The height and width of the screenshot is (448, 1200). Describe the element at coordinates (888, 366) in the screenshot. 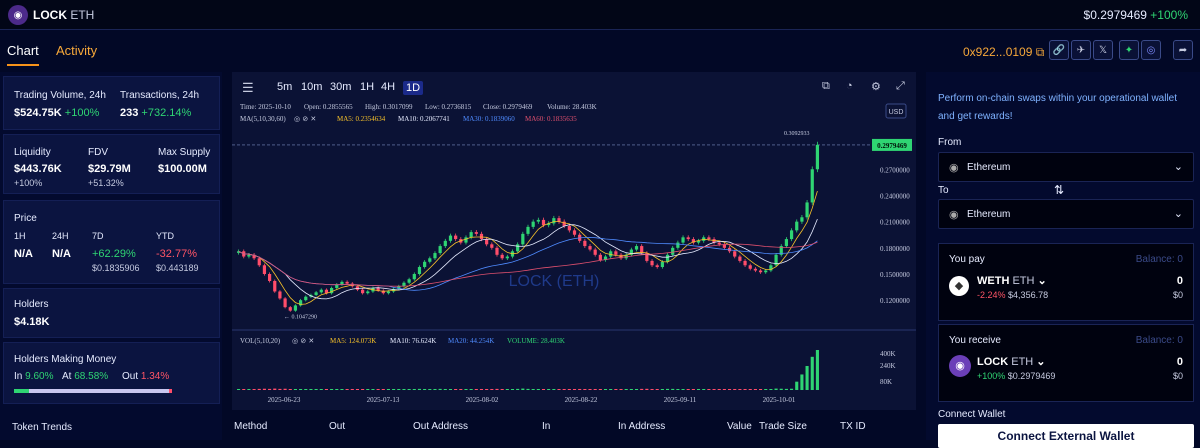

I see `vol-tick-label: 240K` at that location.